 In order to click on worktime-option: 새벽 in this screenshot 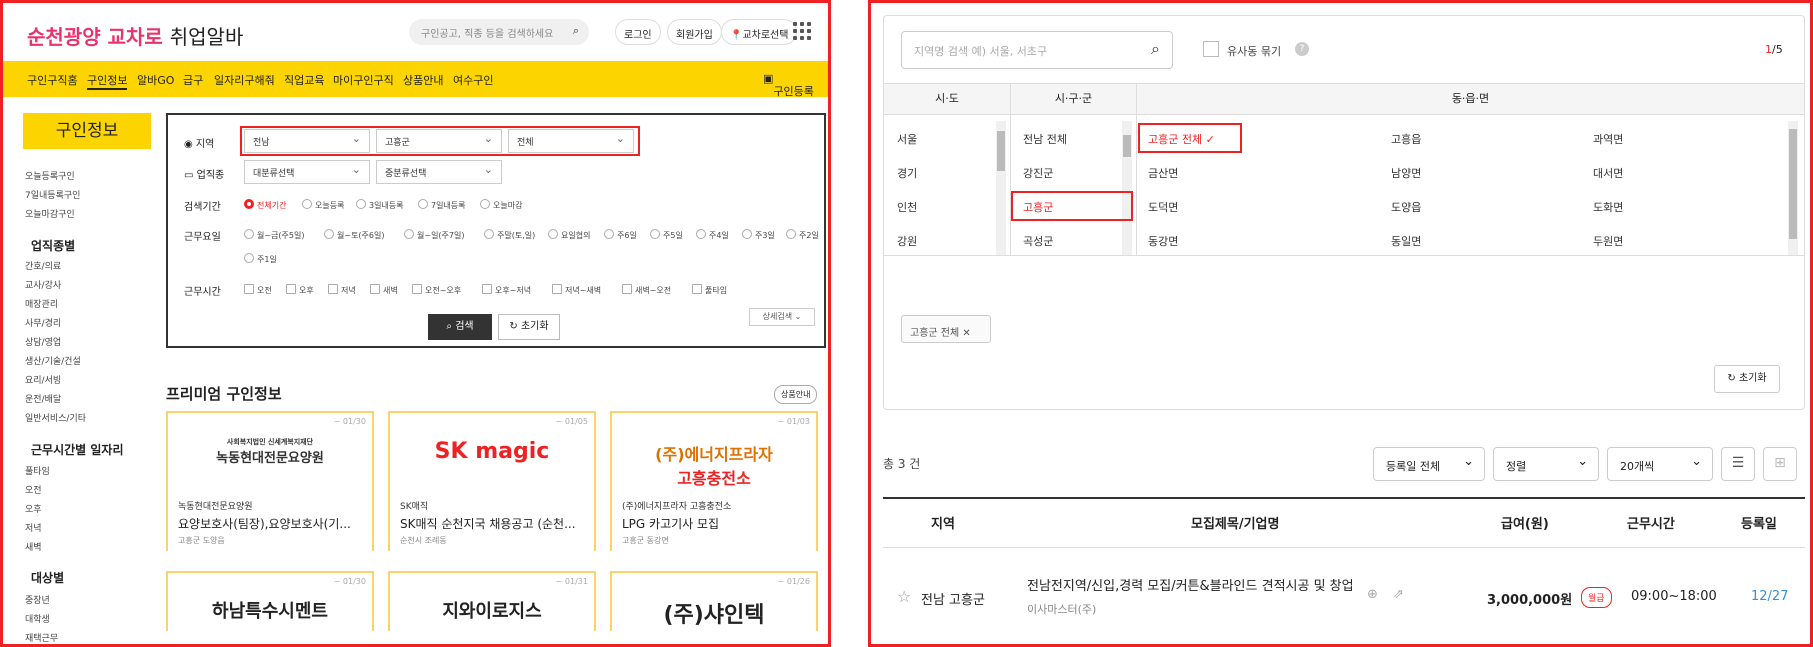, I will do `click(384, 290)`.